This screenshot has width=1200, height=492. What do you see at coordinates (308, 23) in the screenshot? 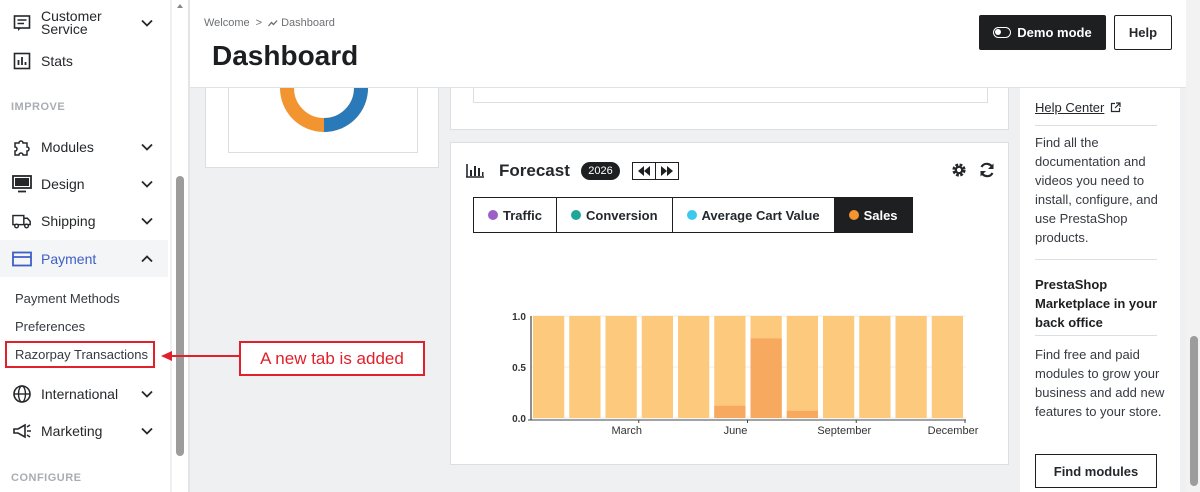
I see `breadcrumb-current: Dashboard` at bounding box center [308, 23].